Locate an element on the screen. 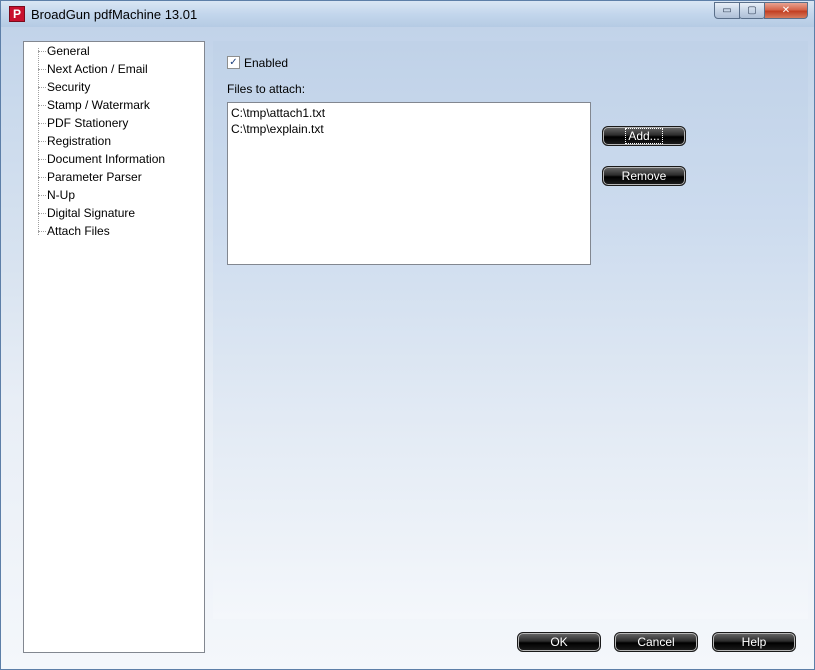 The image size is (815, 670). tree-item-digital-signature: Digital Signature is located at coordinates (91, 213).